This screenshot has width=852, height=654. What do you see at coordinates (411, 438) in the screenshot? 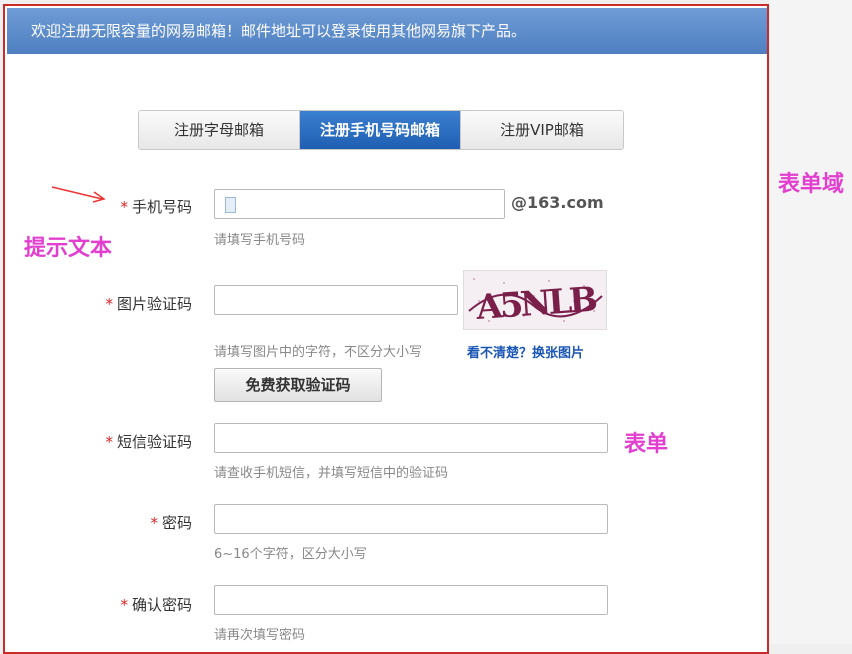
I see `sms-code-input` at bounding box center [411, 438].